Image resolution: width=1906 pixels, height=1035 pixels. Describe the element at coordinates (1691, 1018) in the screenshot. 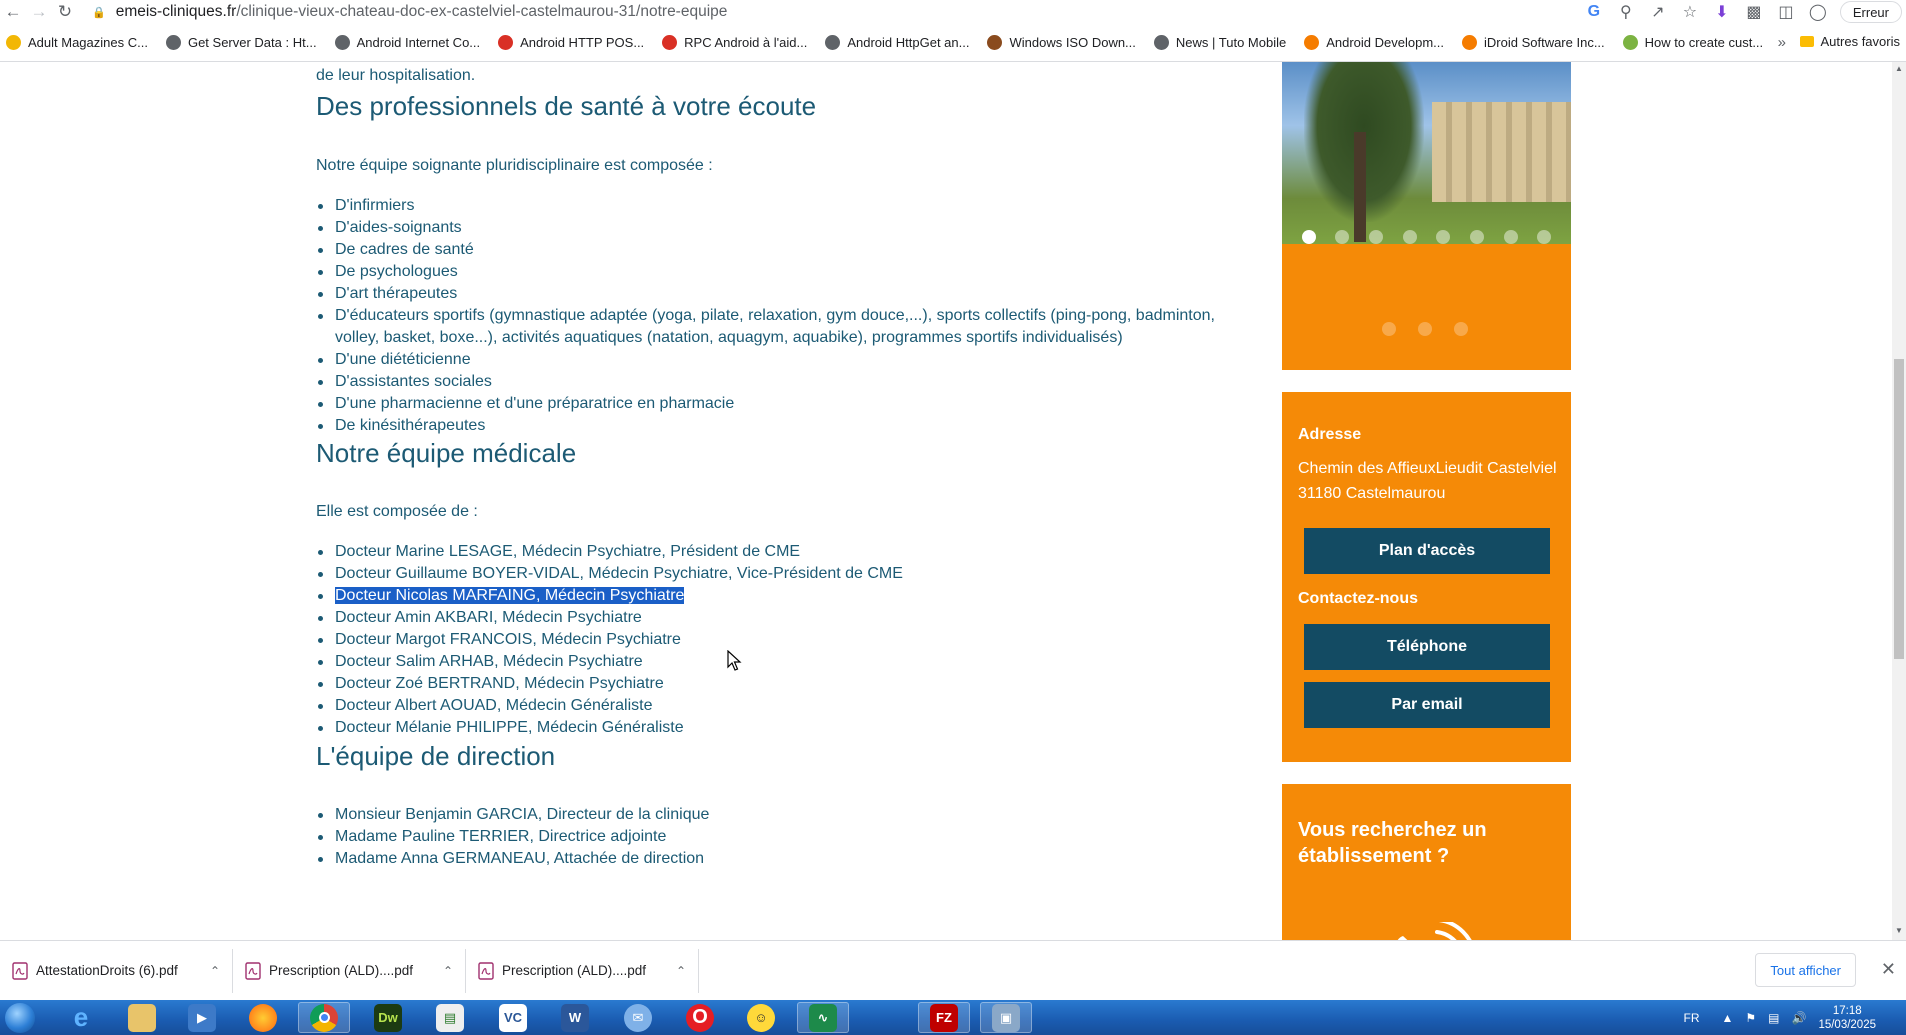

I see `language-indicator: FR` at that location.